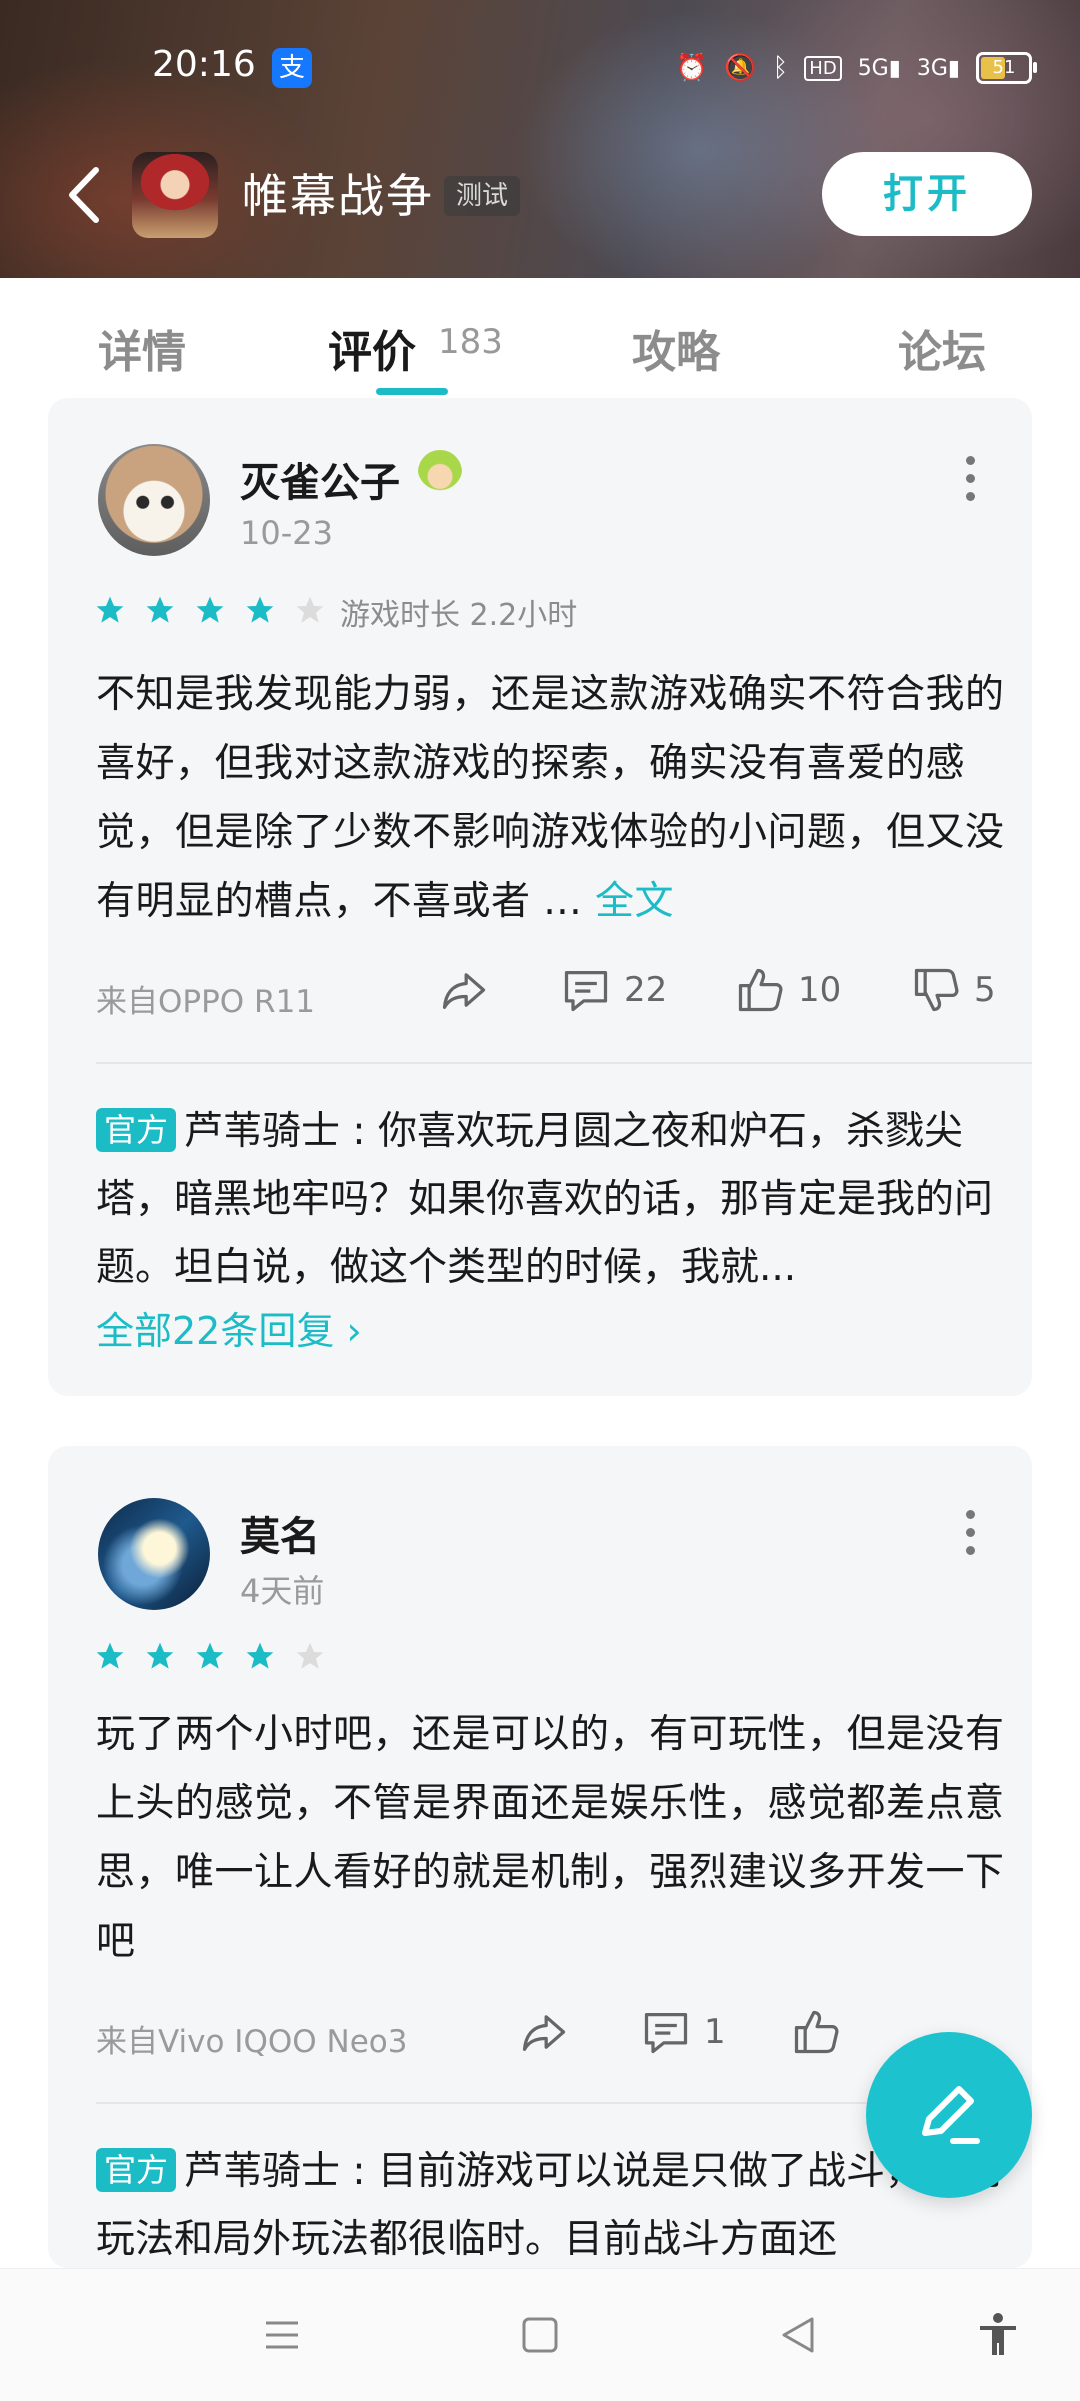 The image size is (1080, 2401). Describe the element at coordinates (540, 70) in the screenshot. I see `status-bar: 20:16 支 ⏰ 🔕 ᛒ HD 5G▮ 3G▮ 51` at that location.